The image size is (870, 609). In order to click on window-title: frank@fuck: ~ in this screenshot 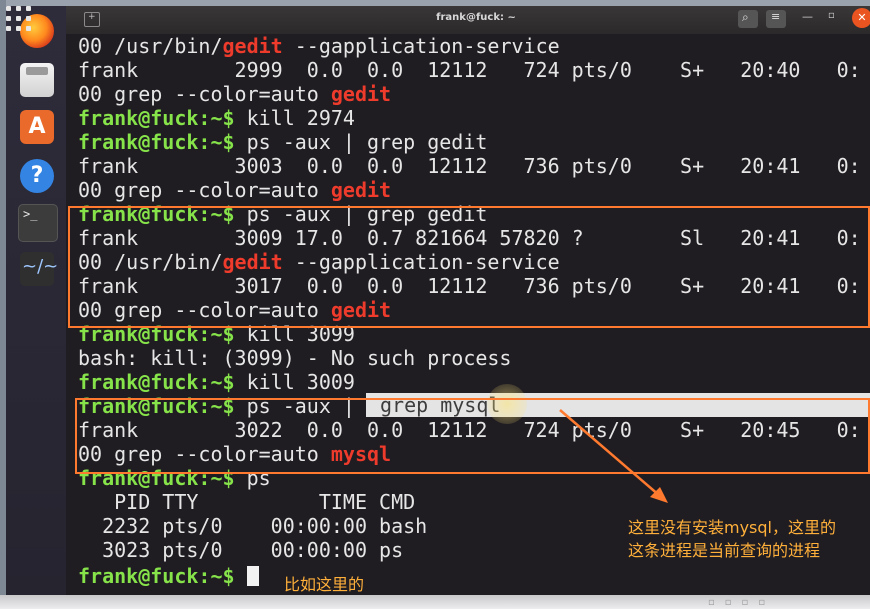, I will do `click(476, 17)`.